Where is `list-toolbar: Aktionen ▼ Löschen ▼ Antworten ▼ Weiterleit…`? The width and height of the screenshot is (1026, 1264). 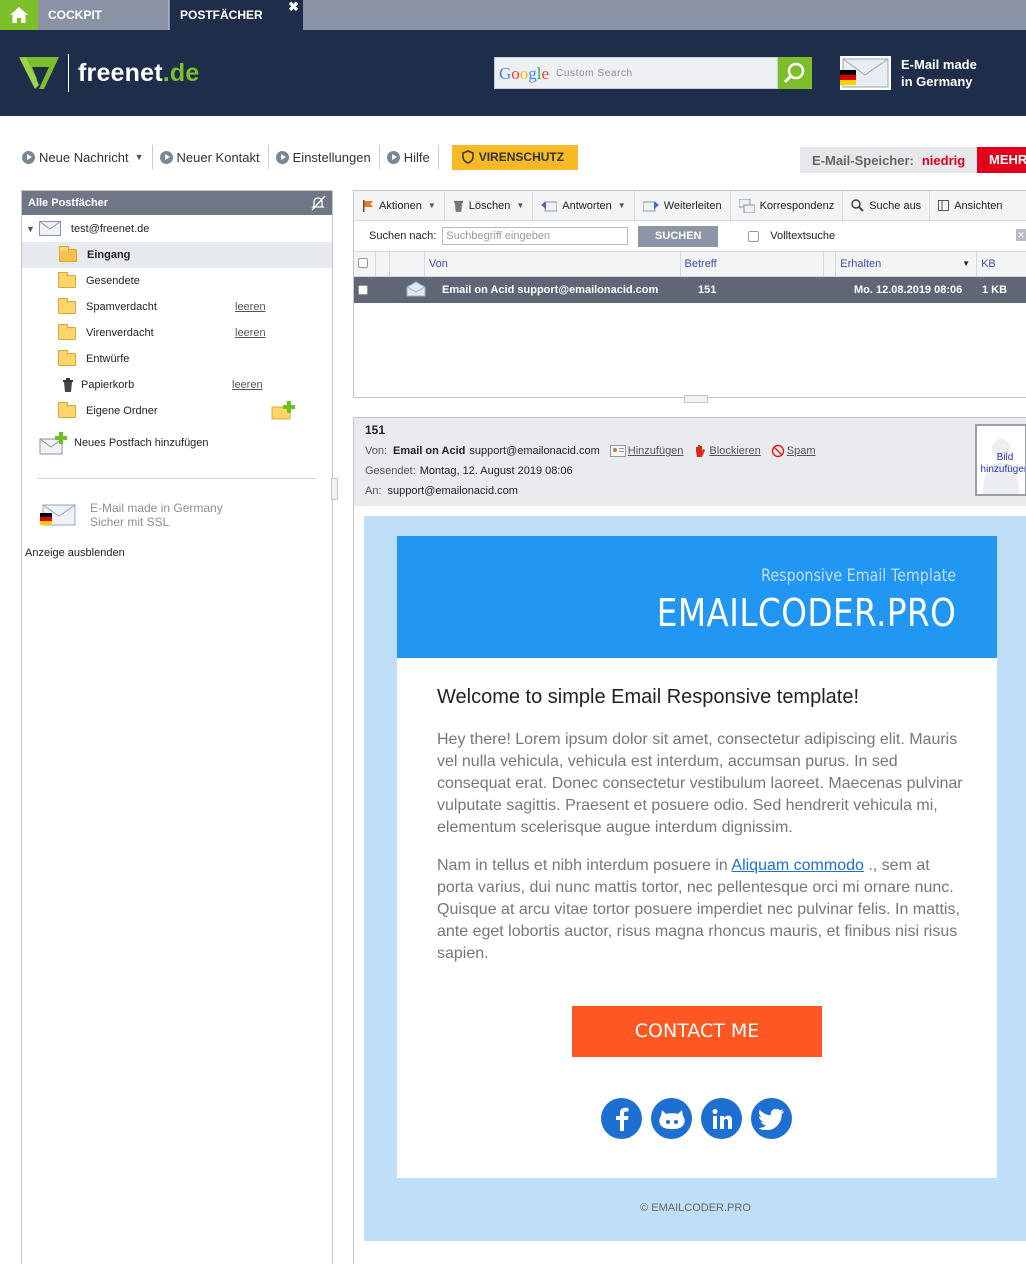
list-toolbar: Aktionen ▼ Löschen ▼ Antworten ▼ Weiterleit… is located at coordinates (690, 205).